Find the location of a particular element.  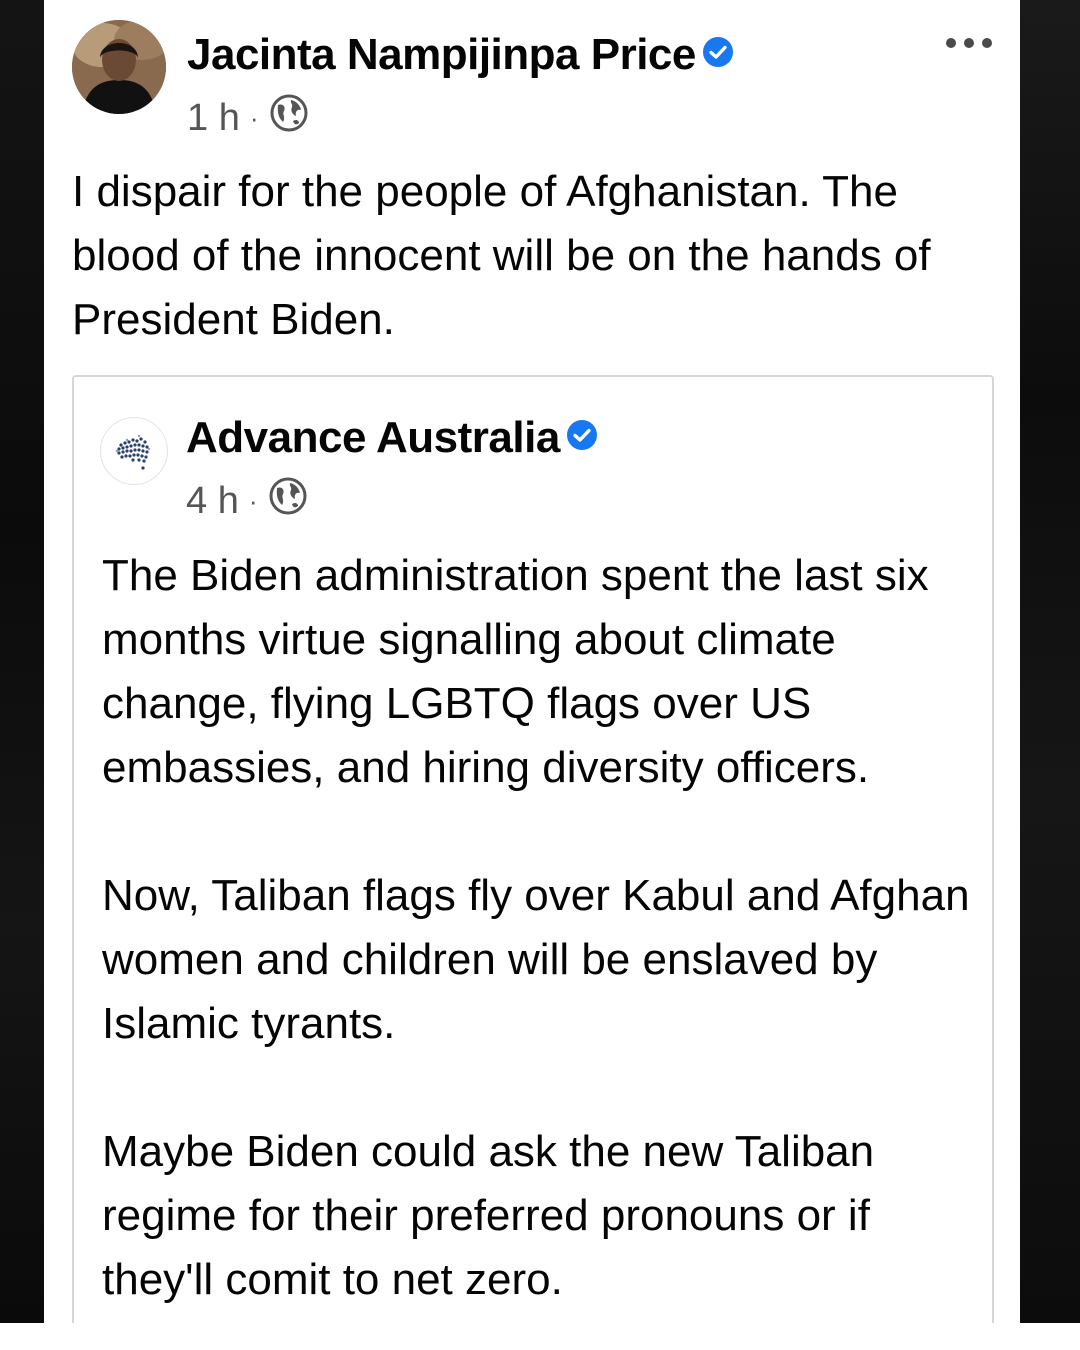

australia-dots-logo-icon is located at coordinates (133, 452).